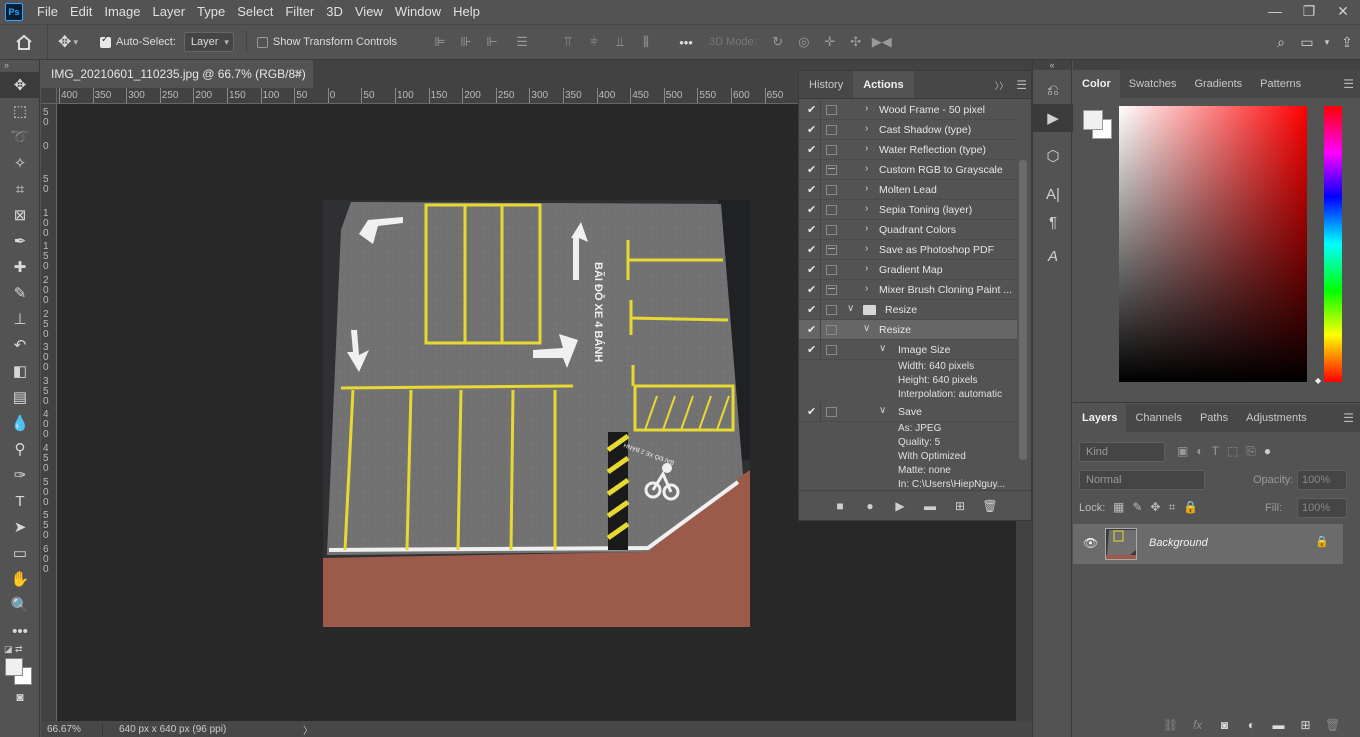 This screenshot has height=737, width=1360. Describe the element at coordinates (169, 12) in the screenshot. I see `menu-layer: Layer` at that location.